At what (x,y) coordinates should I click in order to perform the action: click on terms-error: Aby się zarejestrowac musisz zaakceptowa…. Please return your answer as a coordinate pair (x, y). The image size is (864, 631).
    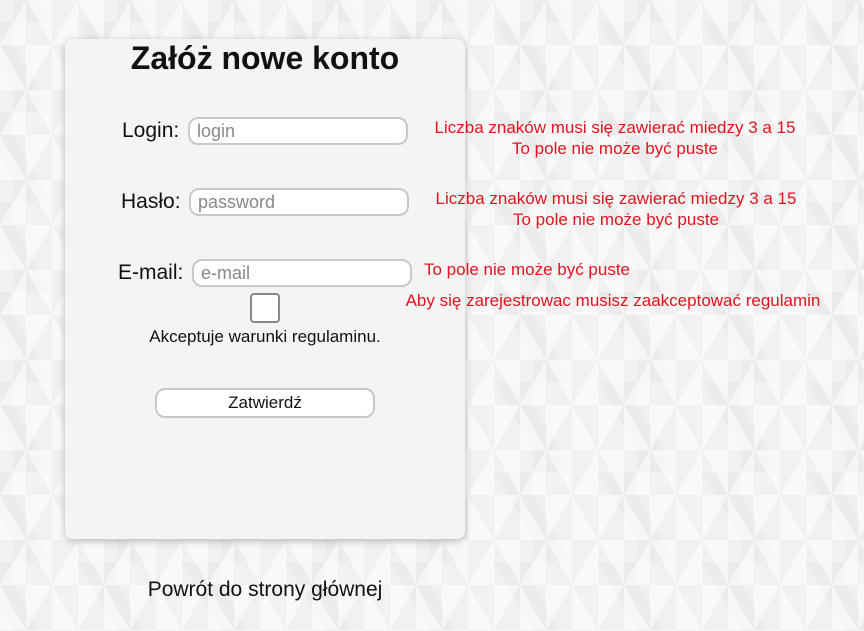
    Looking at the image, I should click on (613, 300).